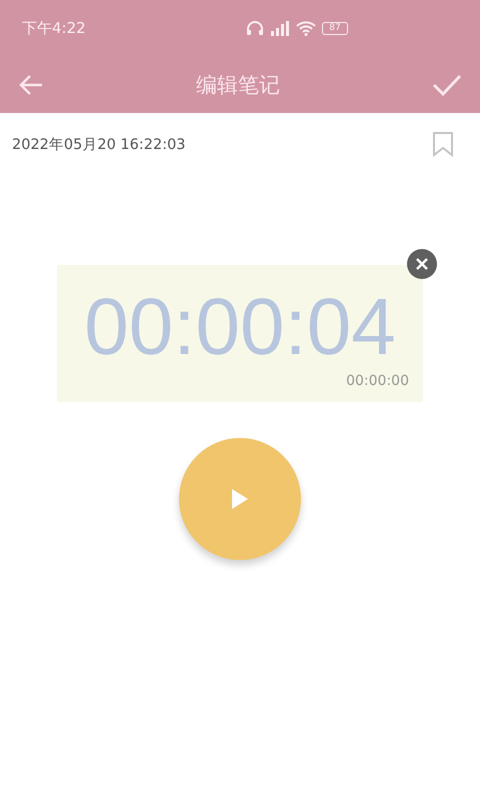  I want to click on playback-position: 00:00:00, so click(377, 381).